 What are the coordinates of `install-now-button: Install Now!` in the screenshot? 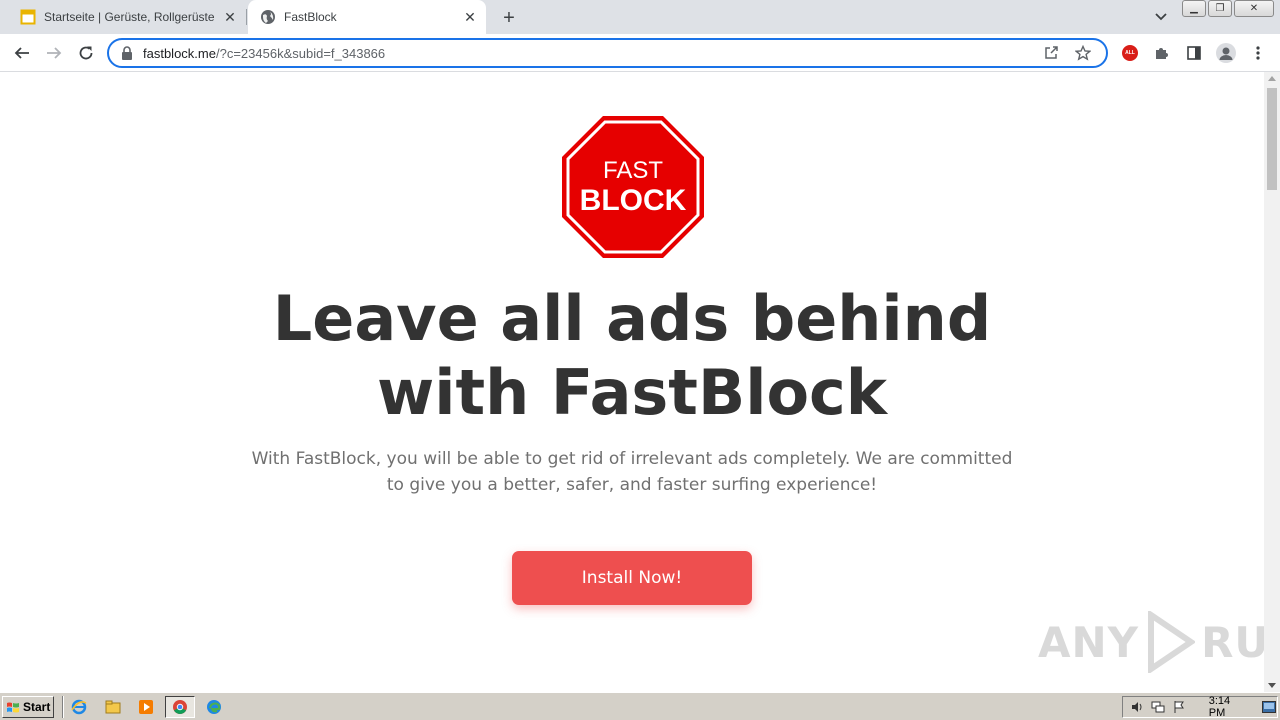 It's located at (632, 578).